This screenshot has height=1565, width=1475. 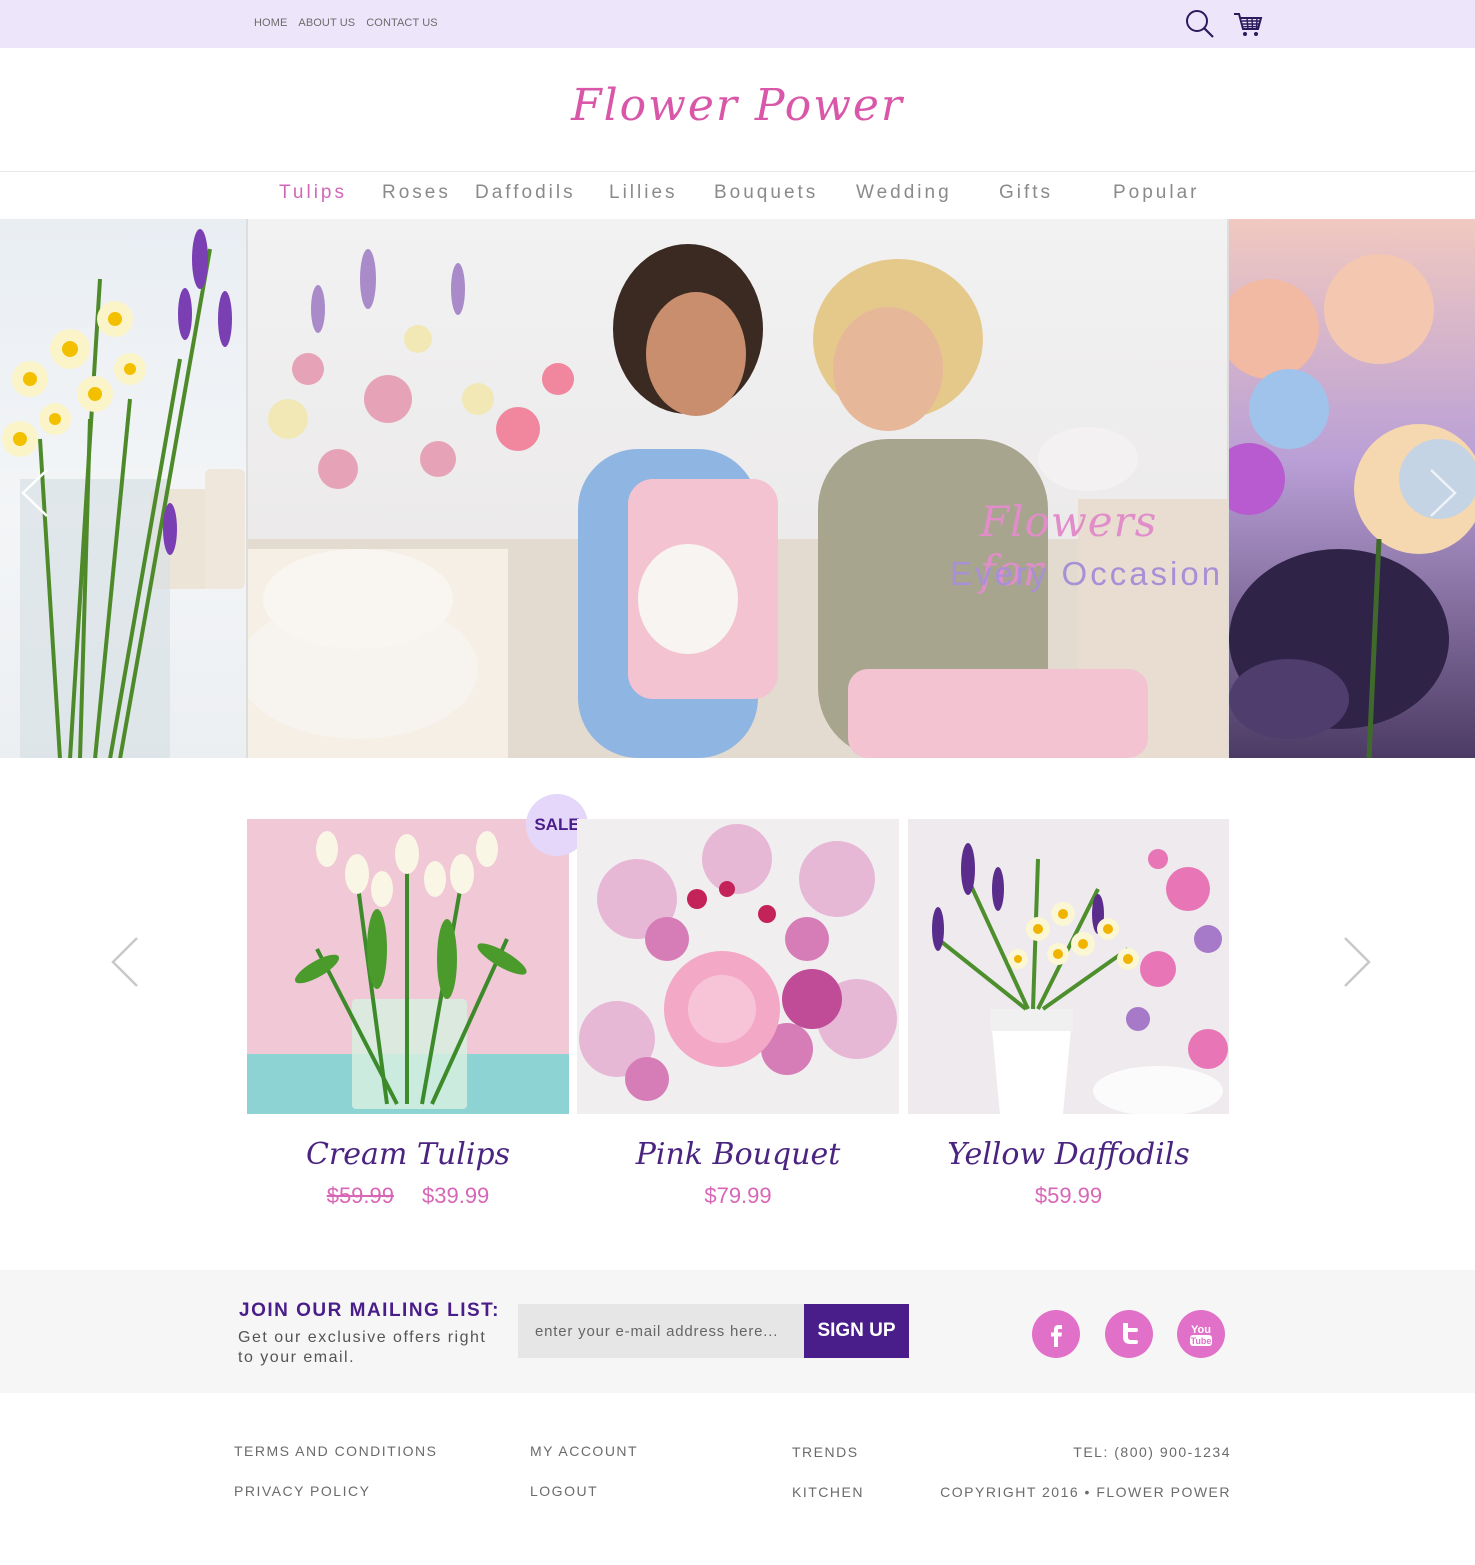 I want to click on category-tulips: Tulips, so click(x=313, y=193).